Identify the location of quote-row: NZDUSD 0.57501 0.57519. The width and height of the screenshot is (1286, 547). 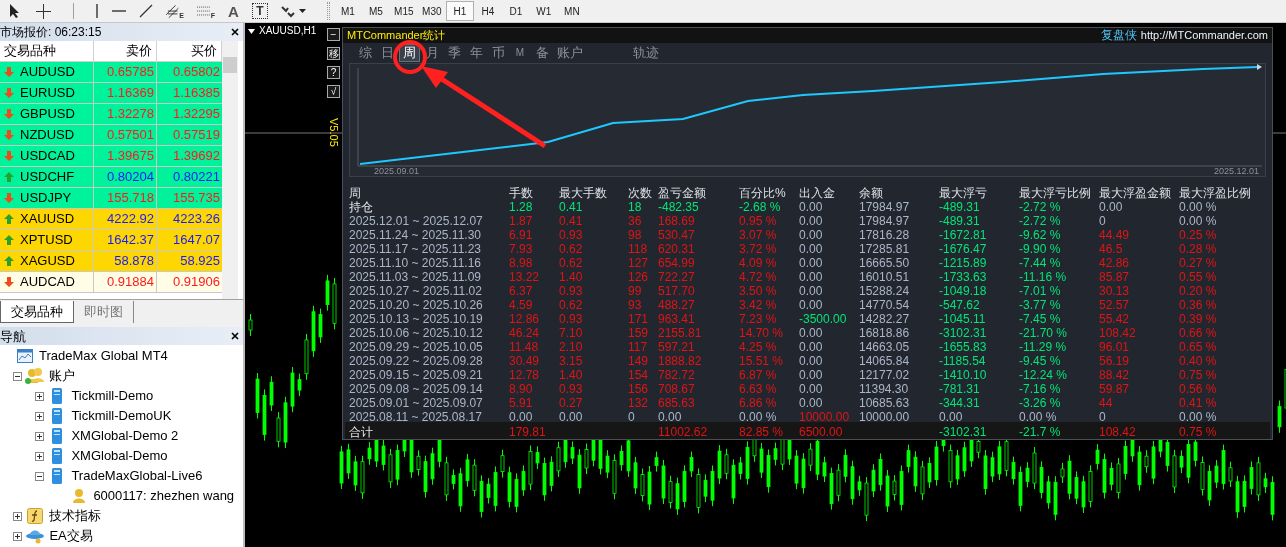
(111, 135).